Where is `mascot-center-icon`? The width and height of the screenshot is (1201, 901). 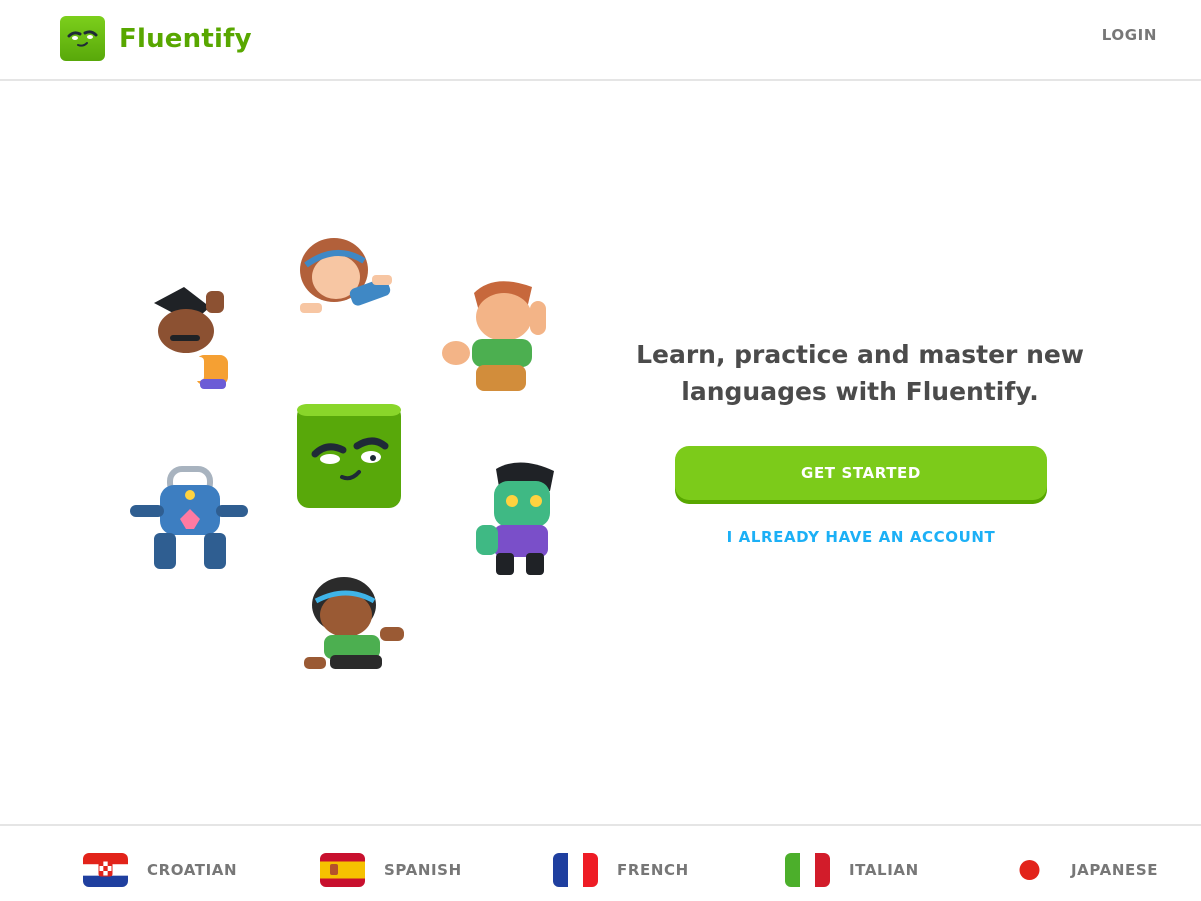 mascot-center-icon is located at coordinates (349, 456).